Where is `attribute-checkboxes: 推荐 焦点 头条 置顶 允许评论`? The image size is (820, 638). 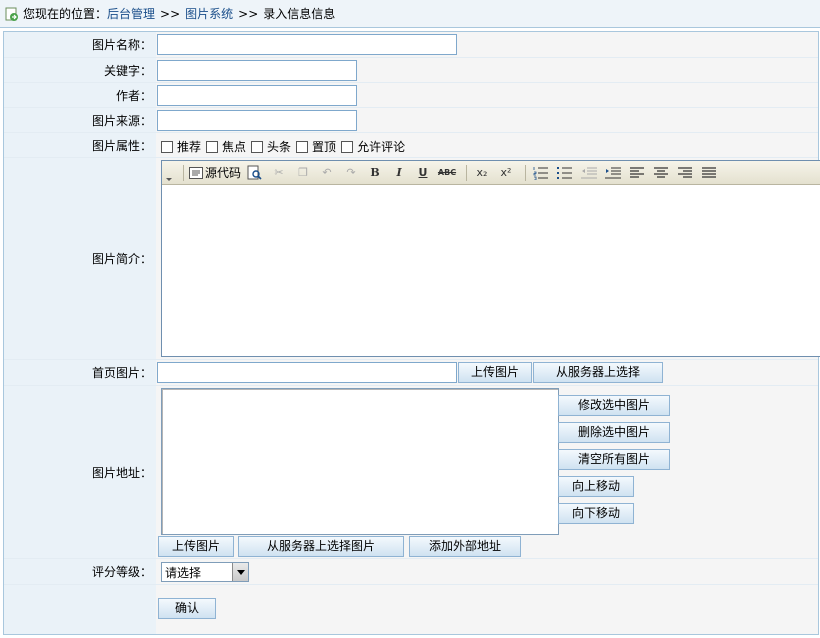 attribute-checkboxes: 推荐 焦点 头条 置顶 允许评论 is located at coordinates (285, 146).